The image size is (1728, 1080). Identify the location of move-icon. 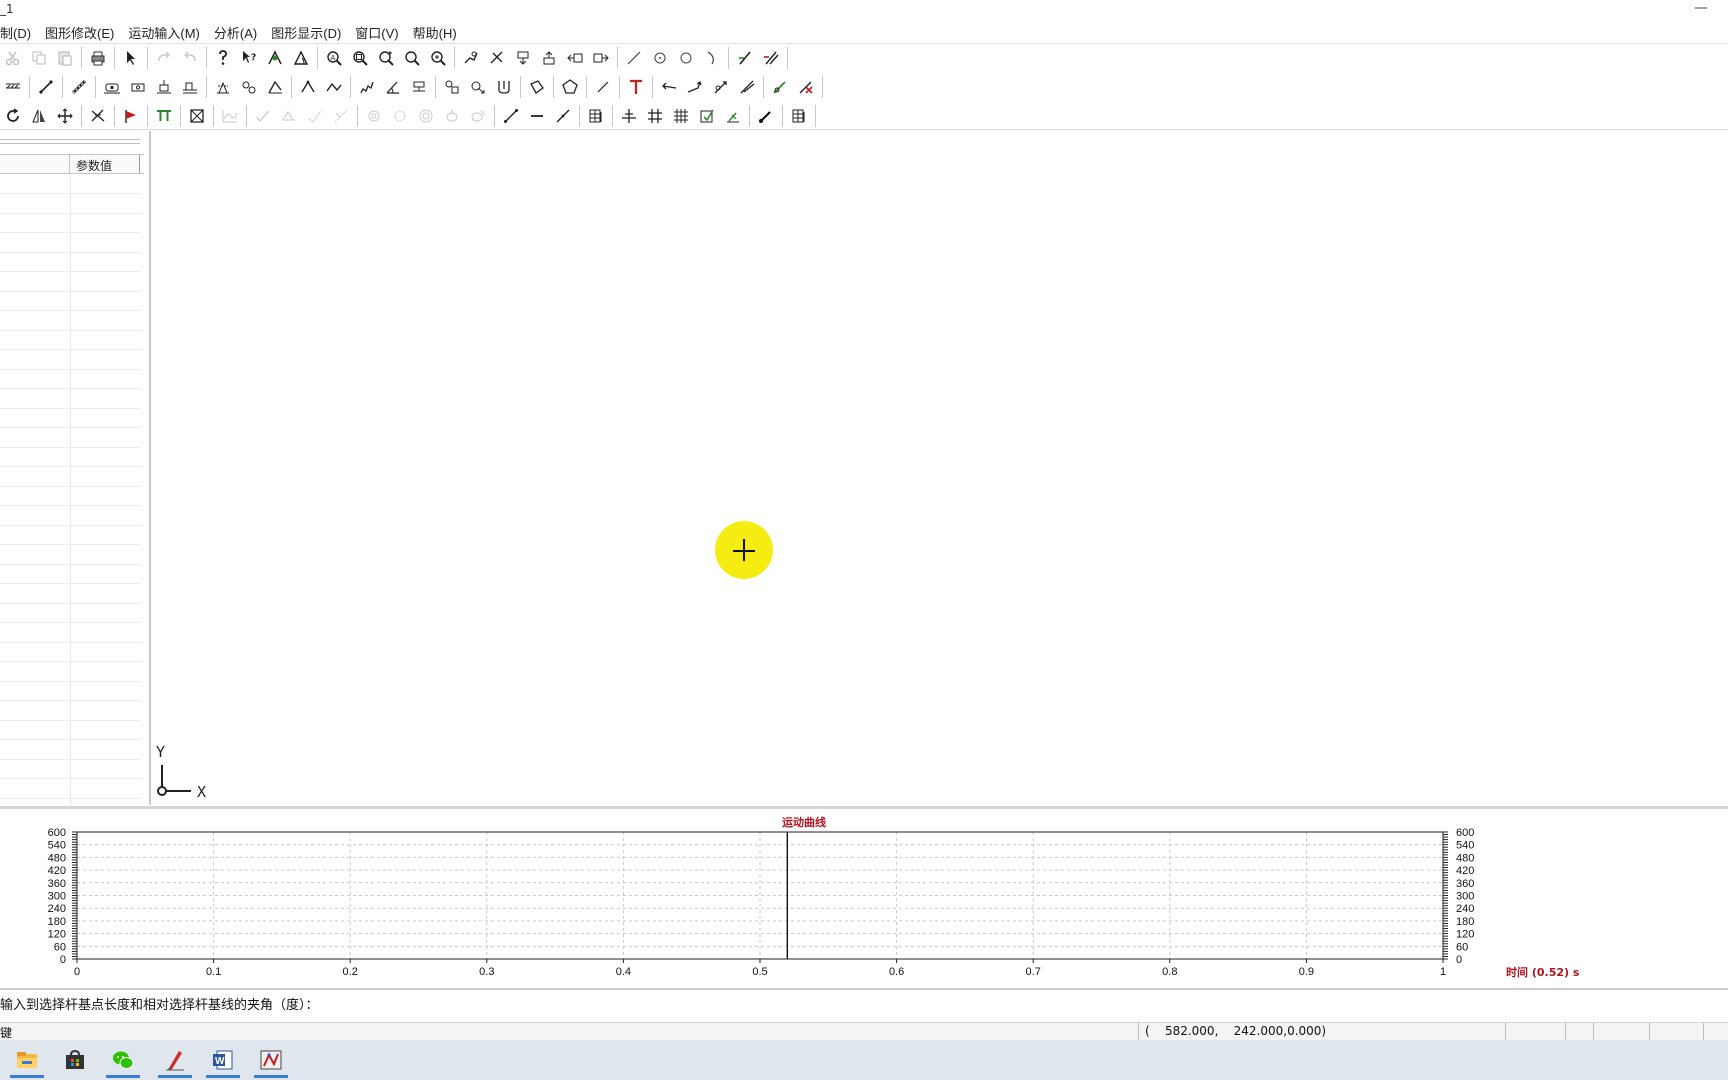
(65, 116).